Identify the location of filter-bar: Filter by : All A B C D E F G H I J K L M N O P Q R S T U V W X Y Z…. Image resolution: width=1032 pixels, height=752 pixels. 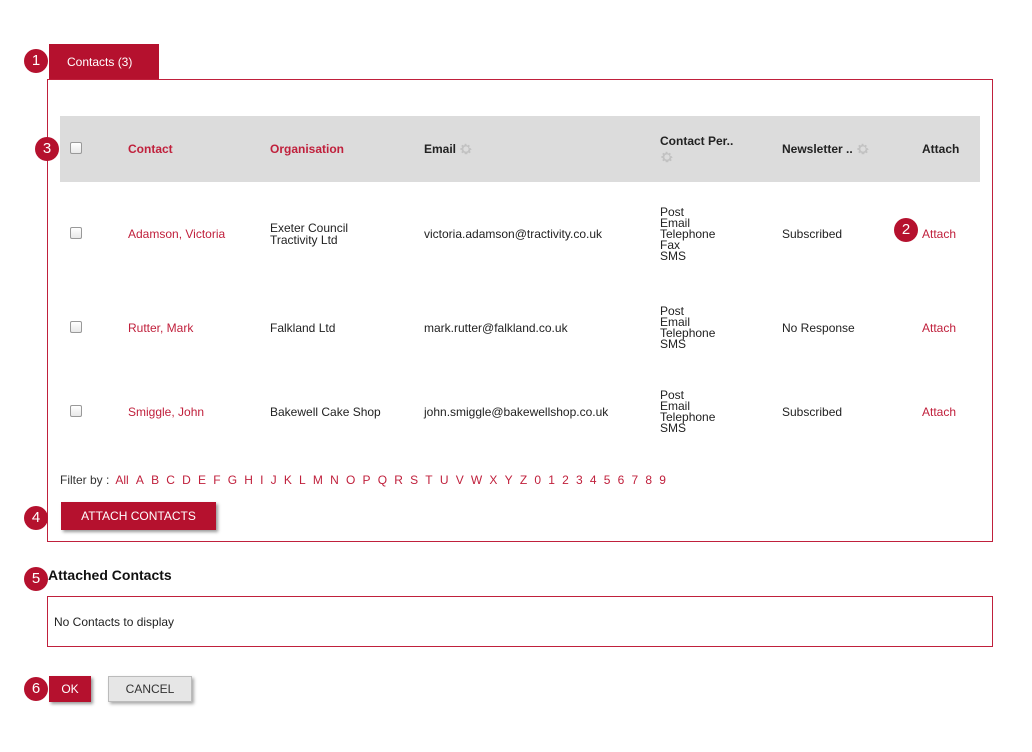
(366, 480).